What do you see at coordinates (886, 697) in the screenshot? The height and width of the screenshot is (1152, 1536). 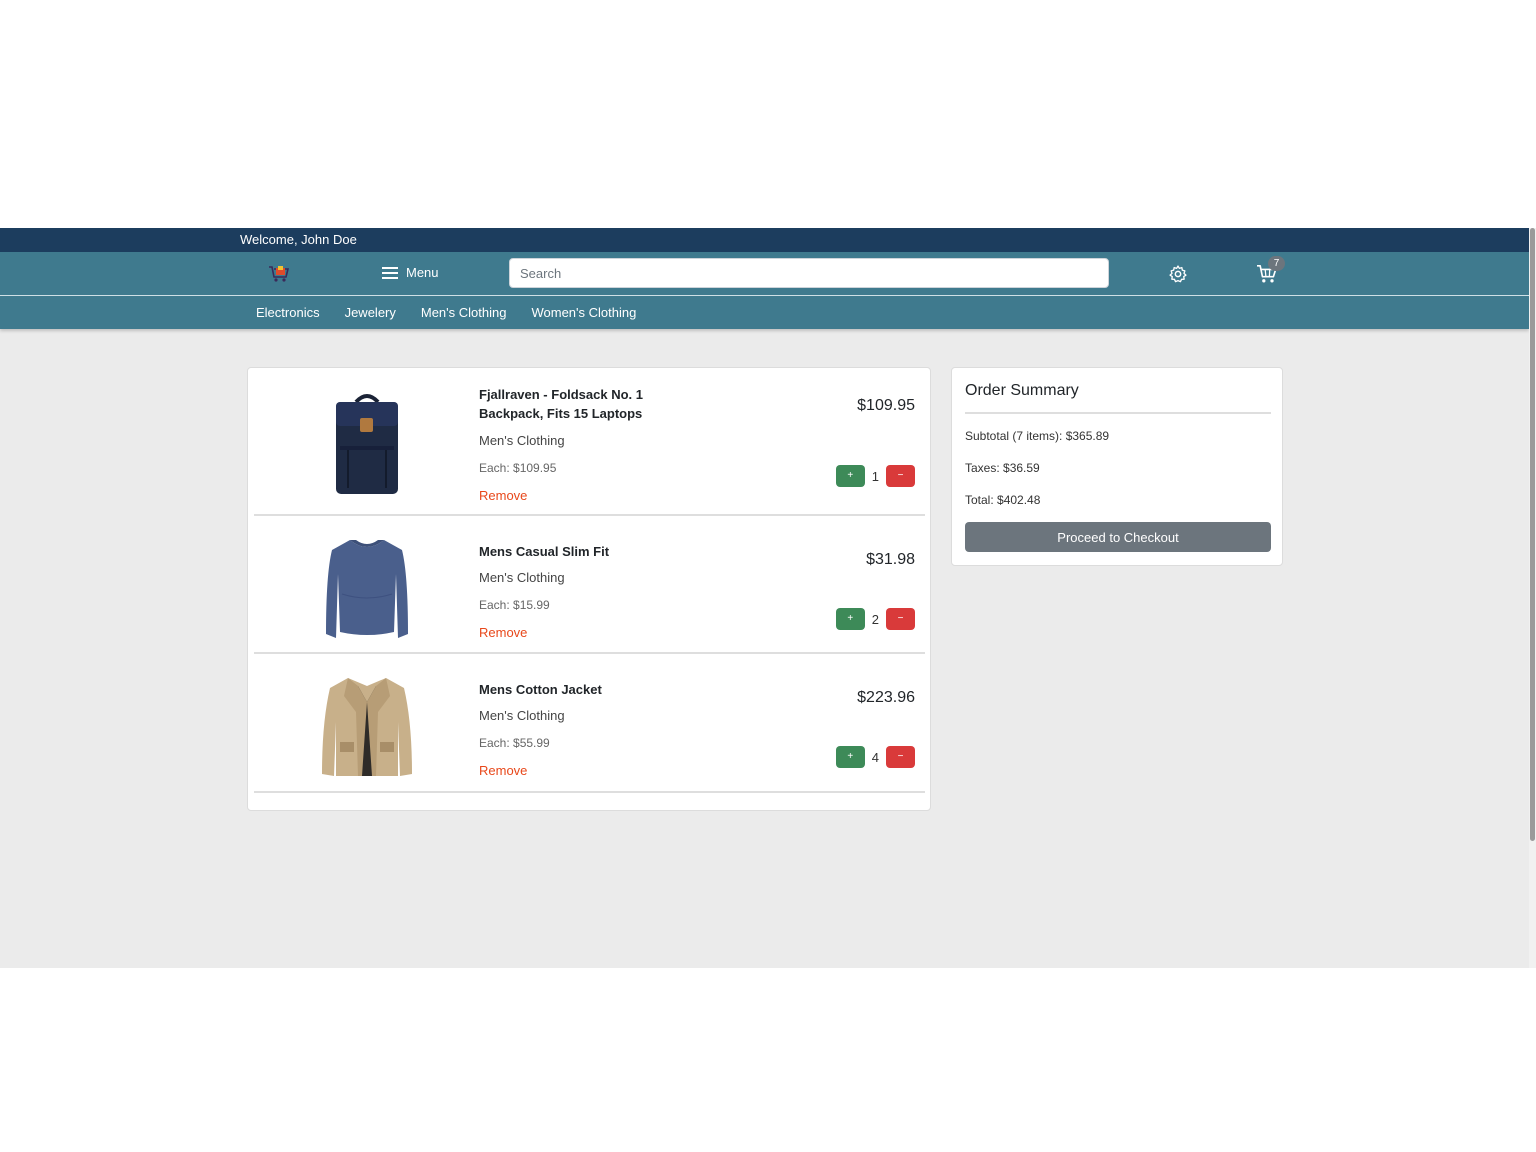 I see `item-total-price: $223.96` at bounding box center [886, 697].